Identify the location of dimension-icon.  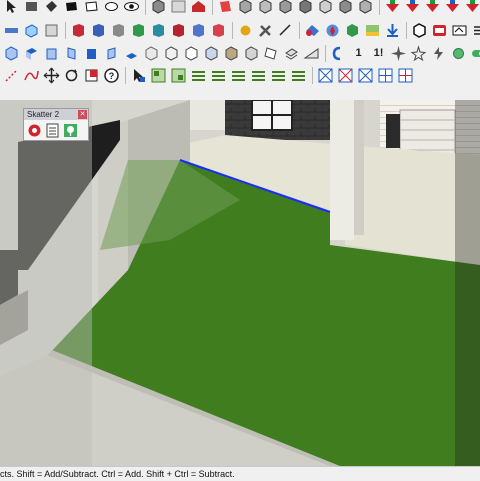
(285, 30).